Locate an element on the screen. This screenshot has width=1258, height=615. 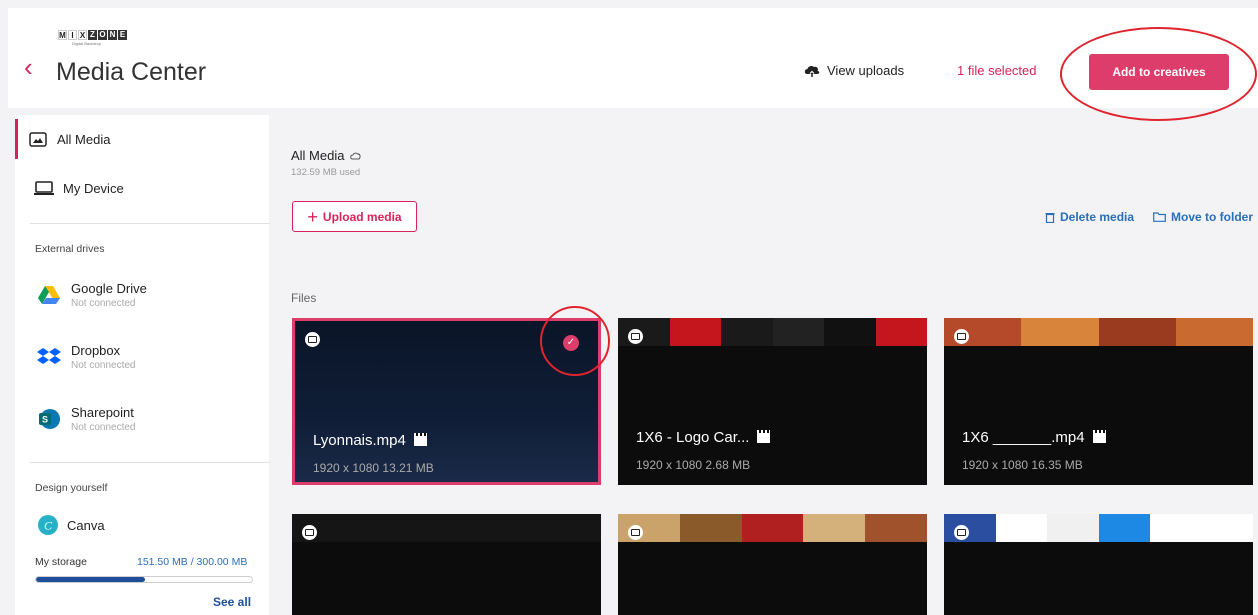
svg-text: C is located at coordinates (48, 526).